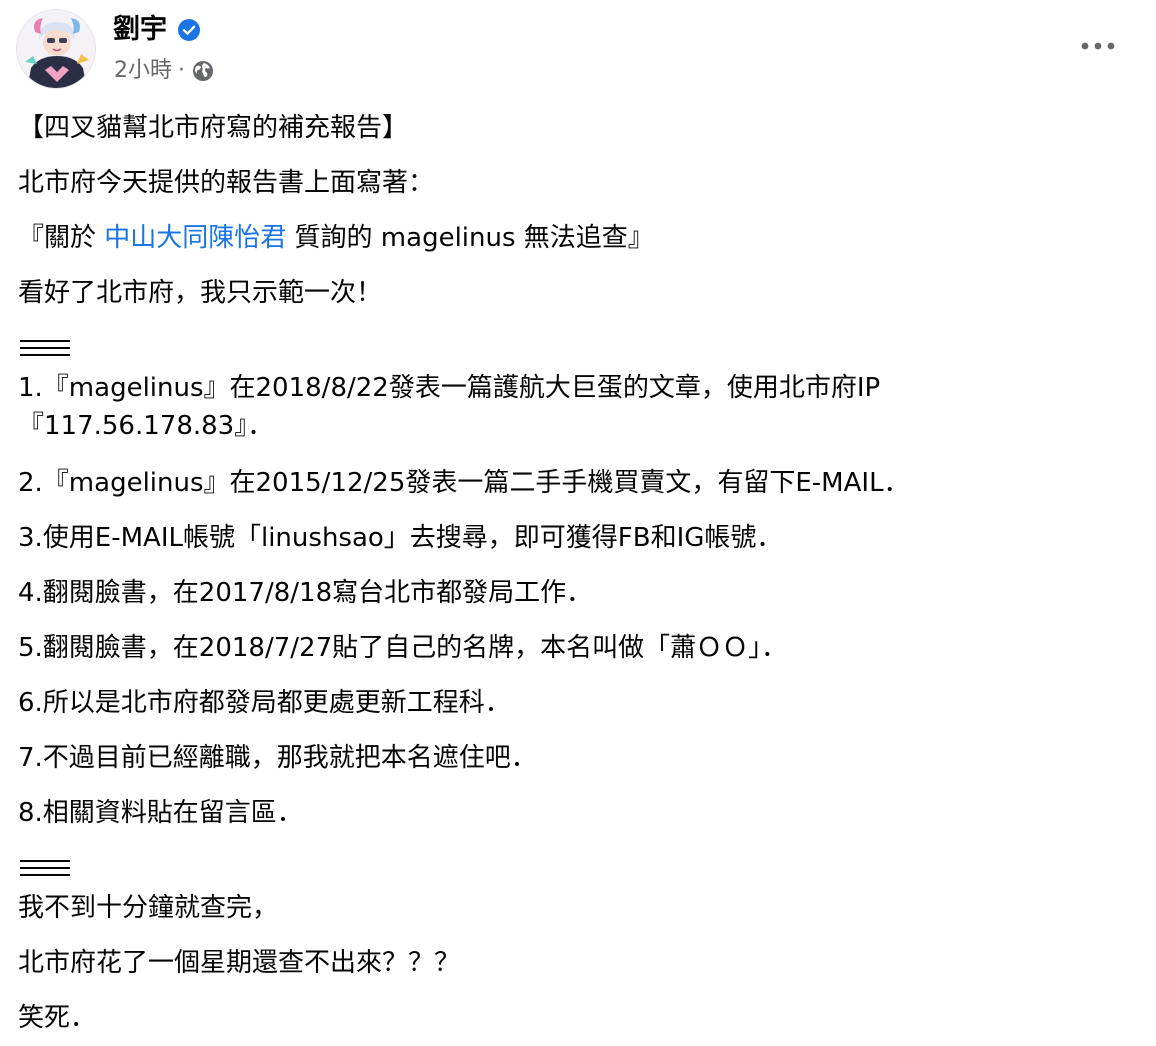  What do you see at coordinates (143, 71) in the screenshot?
I see `post-timestamp: 2小時` at bounding box center [143, 71].